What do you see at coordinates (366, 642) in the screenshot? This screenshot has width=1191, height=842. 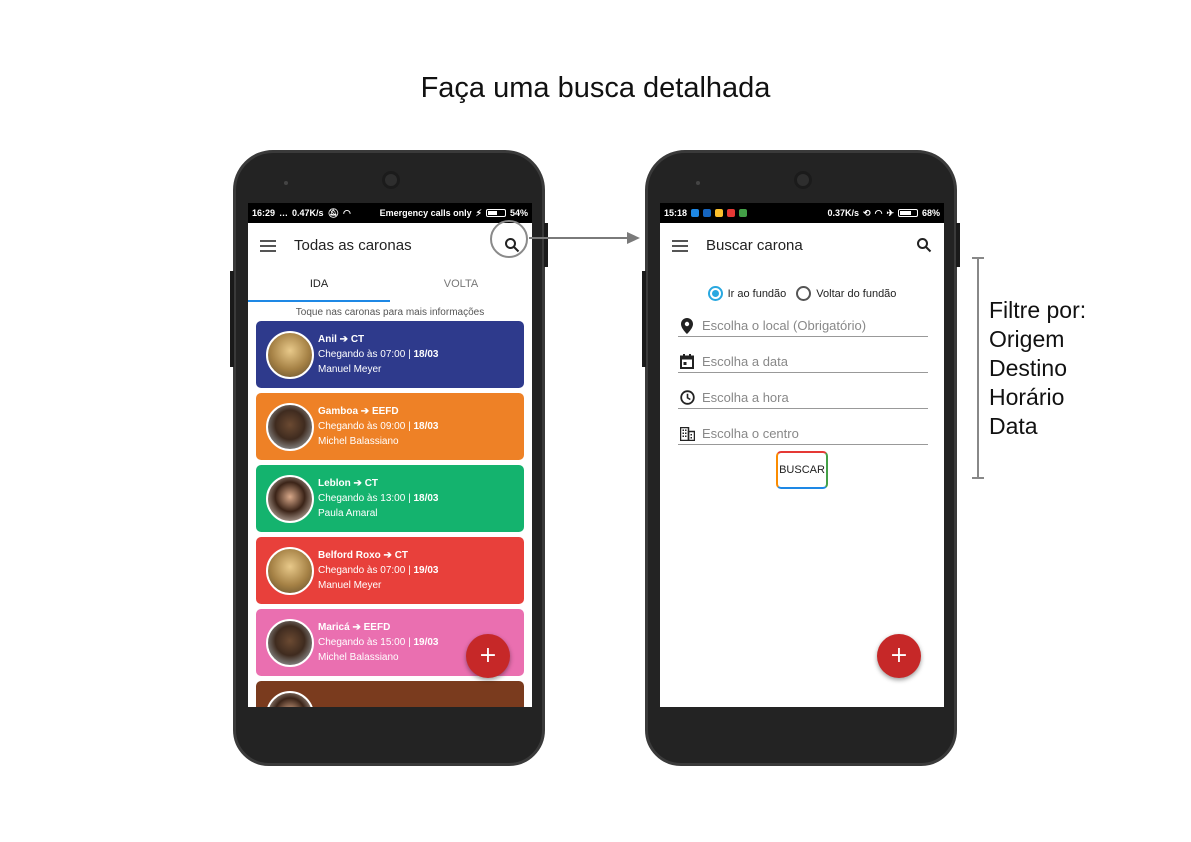 I see `ride-arrival-time: Chegando às 15:00 |` at bounding box center [366, 642].